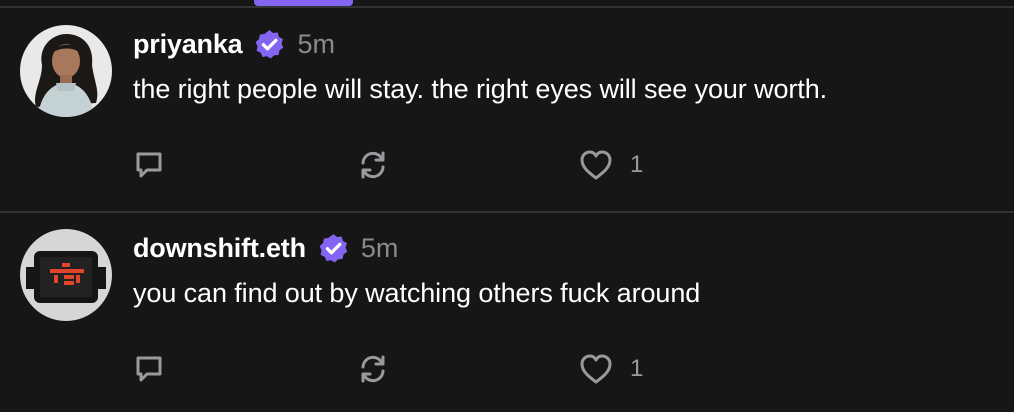 The width and height of the screenshot is (1014, 412). I want to click on user-photo, so click(66, 71).